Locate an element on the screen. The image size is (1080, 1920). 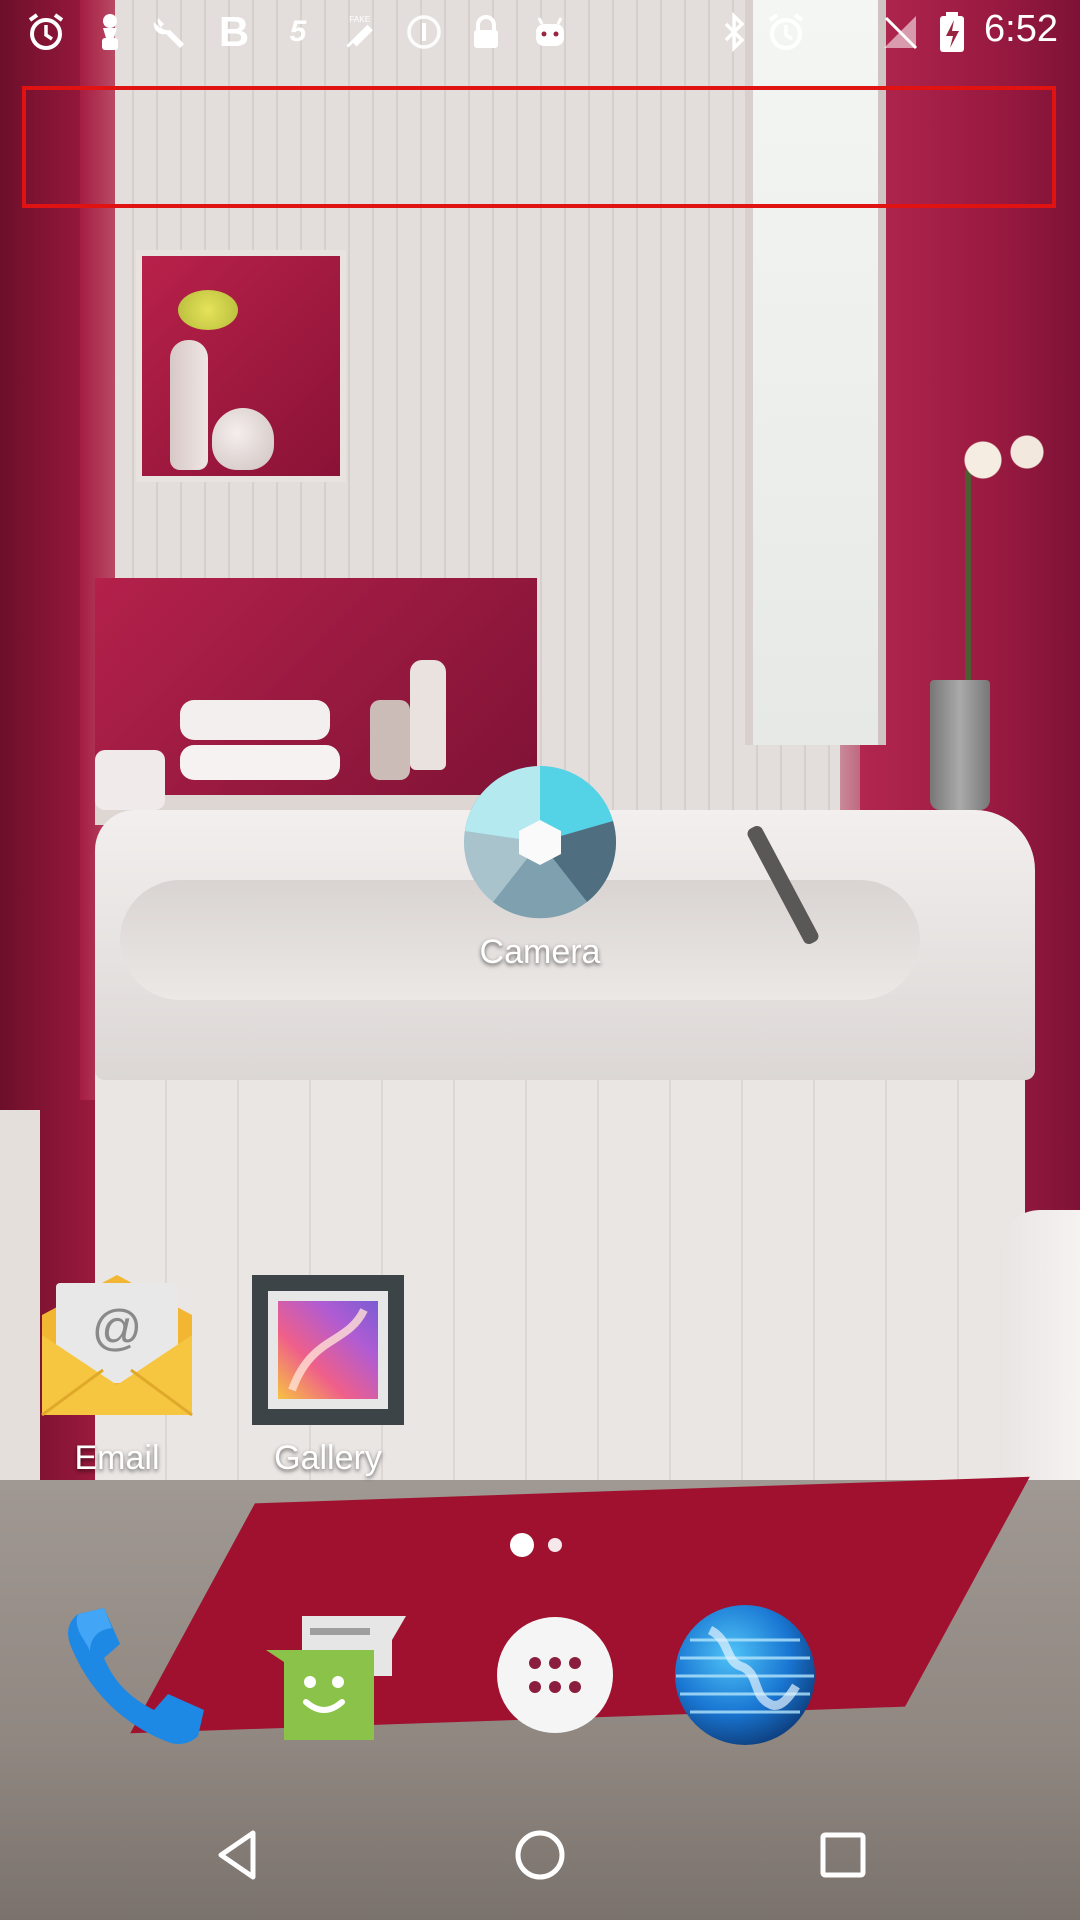
svg-text: FAKE is located at coordinates (359, 19).